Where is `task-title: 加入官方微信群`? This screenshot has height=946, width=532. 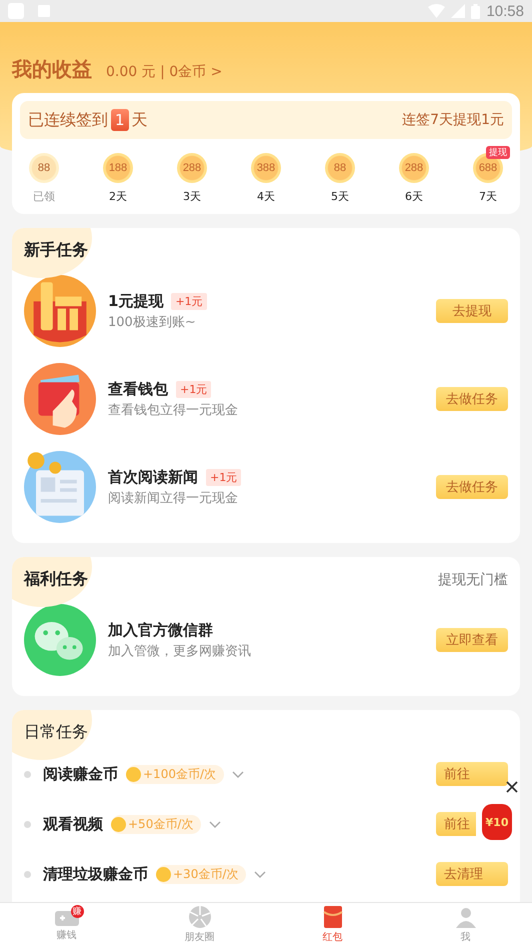
task-title: 加入官方微信群 is located at coordinates (160, 630).